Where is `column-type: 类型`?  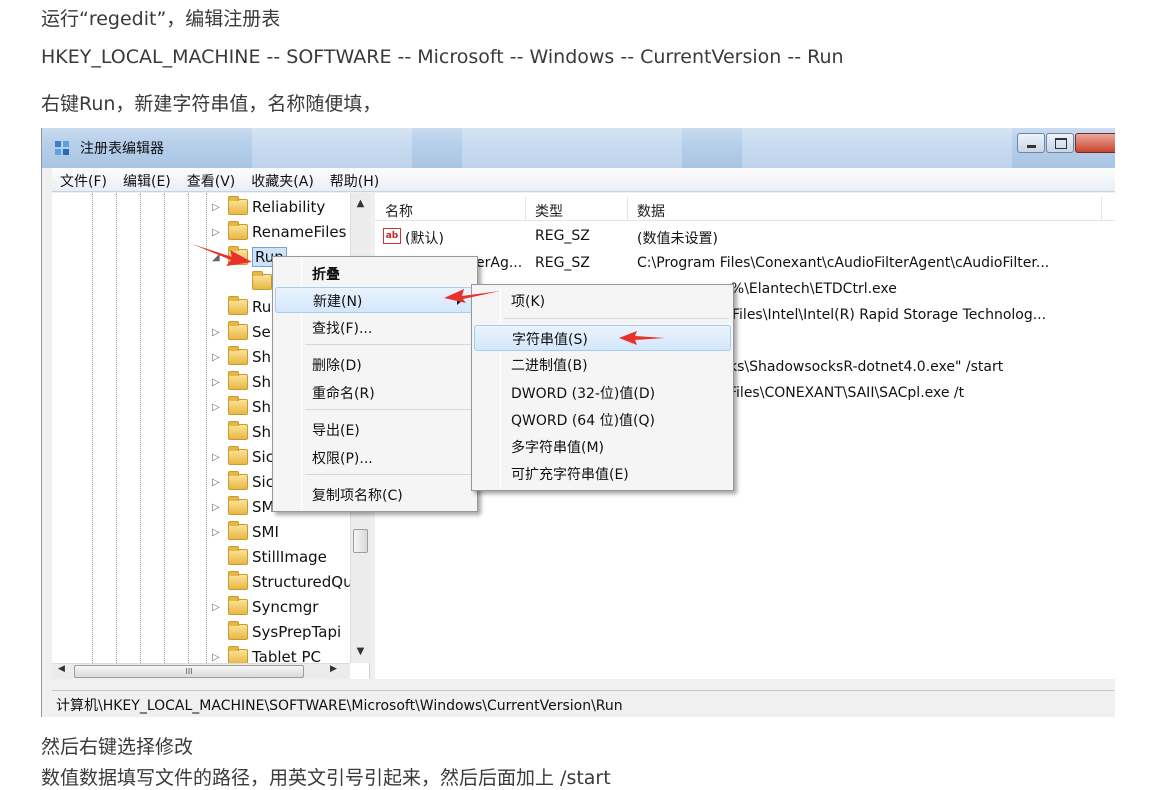
column-type: 类型 is located at coordinates (549, 211).